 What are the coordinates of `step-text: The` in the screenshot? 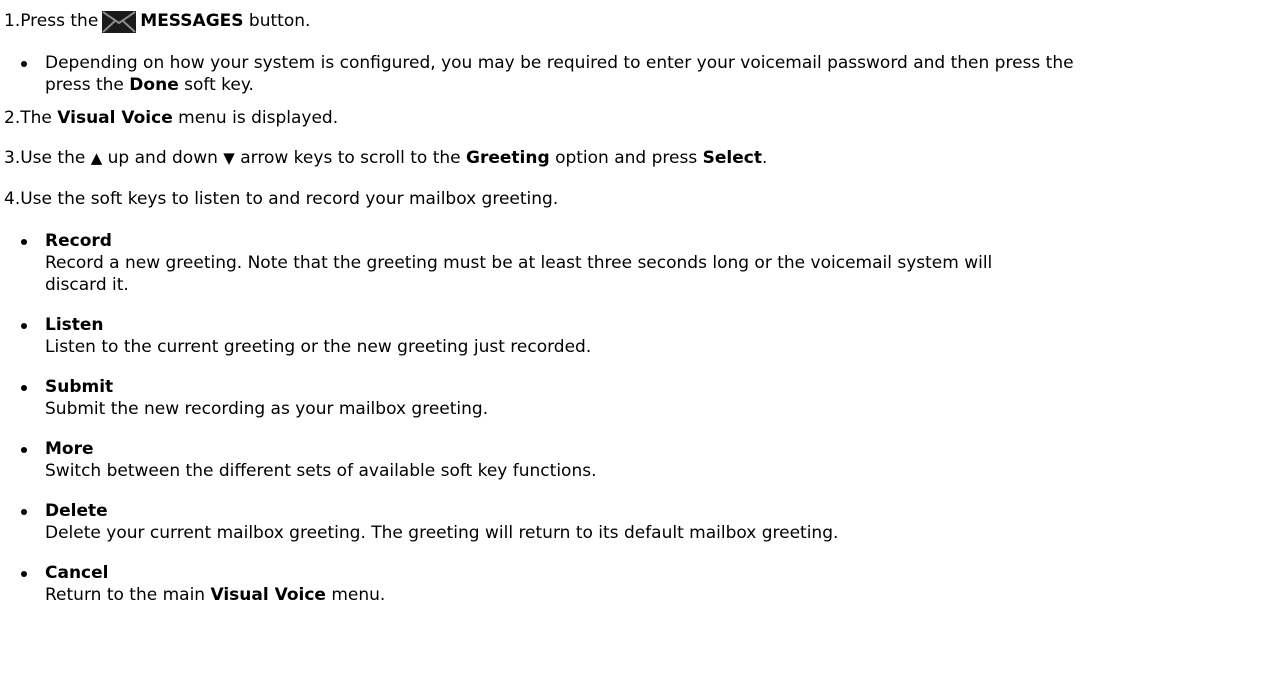 It's located at (36, 118).